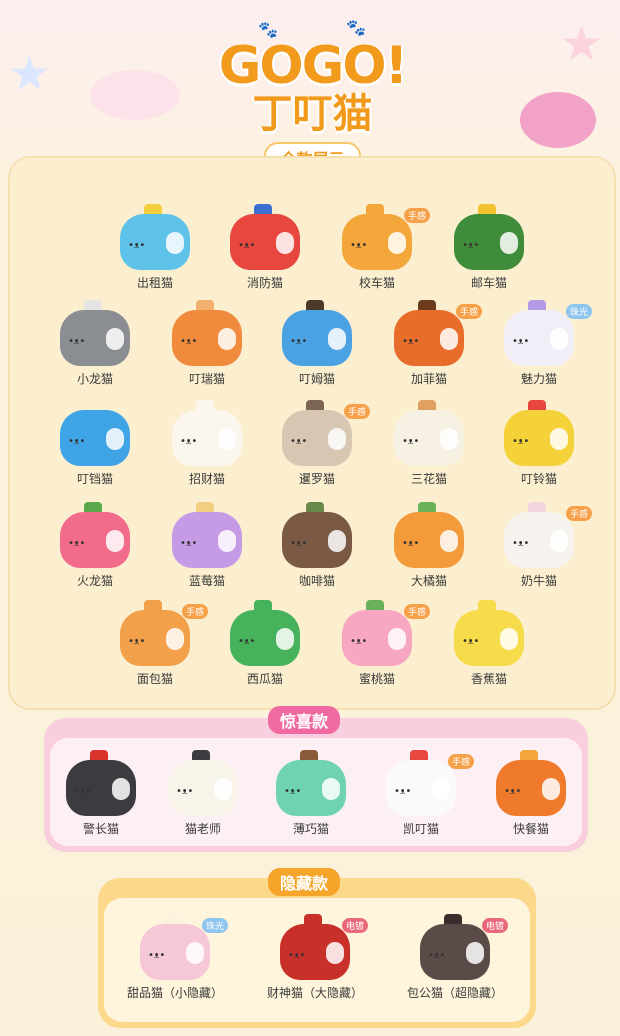  Describe the element at coordinates (538, 581) in the screenshot. I see `figure-name: 奶牛猫` at that location.